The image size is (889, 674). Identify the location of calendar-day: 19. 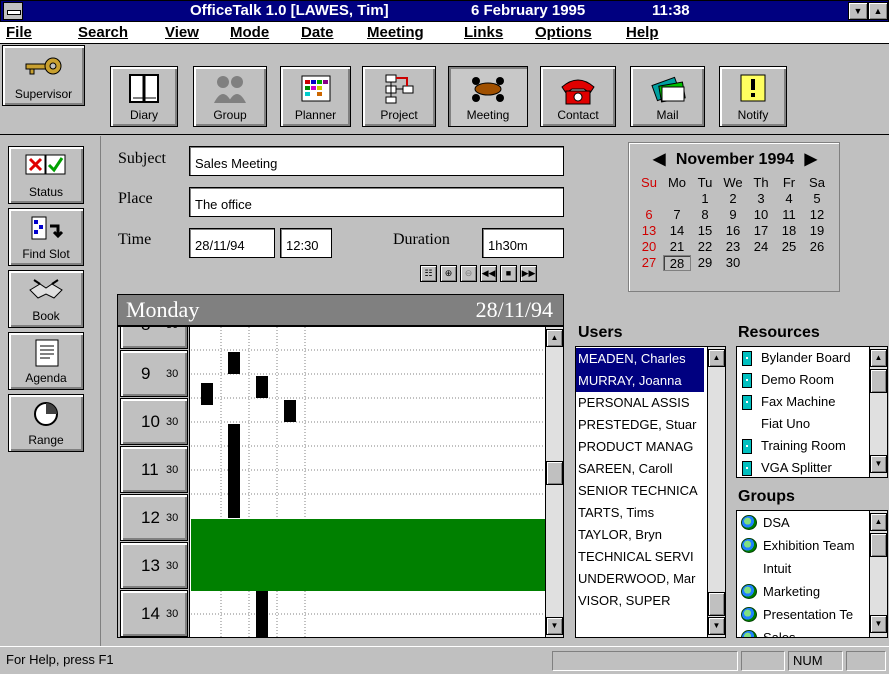
(817, 231).